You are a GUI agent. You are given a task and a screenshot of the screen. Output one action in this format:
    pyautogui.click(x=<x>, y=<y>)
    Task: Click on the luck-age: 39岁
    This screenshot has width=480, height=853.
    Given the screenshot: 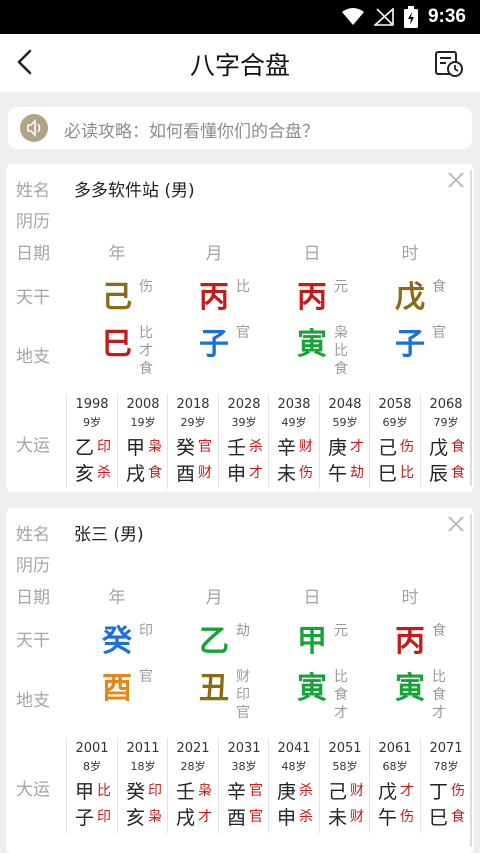 What is the action you would take?
    pyautogui.click(x=244, y=422)
    